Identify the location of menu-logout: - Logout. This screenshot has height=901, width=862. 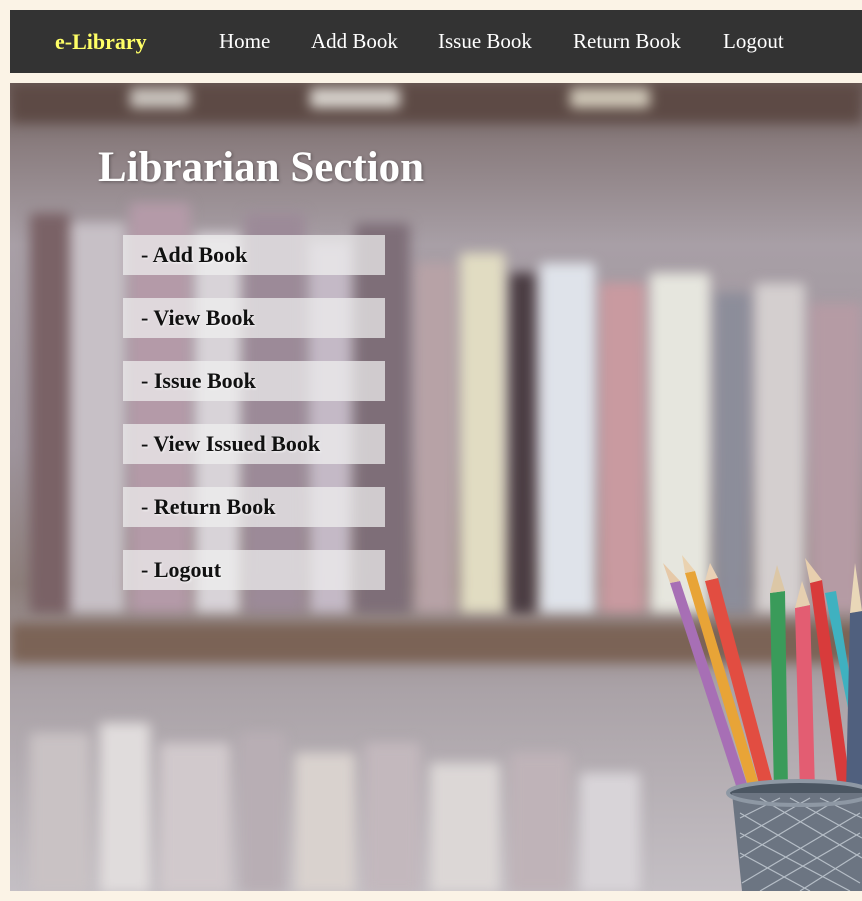
(254, 570).